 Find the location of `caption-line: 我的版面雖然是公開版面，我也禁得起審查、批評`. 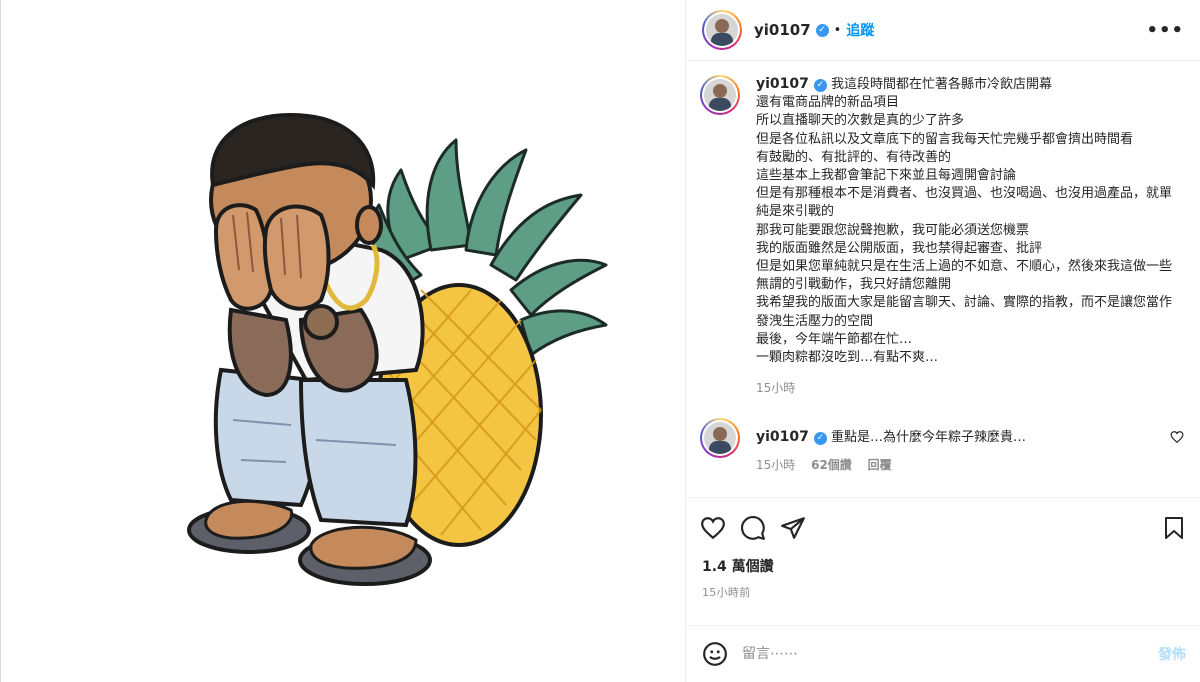

caption-line: 我的版面雖然是公開版面，我也禁得起審查、批評 is located at coordinates (899, 248).